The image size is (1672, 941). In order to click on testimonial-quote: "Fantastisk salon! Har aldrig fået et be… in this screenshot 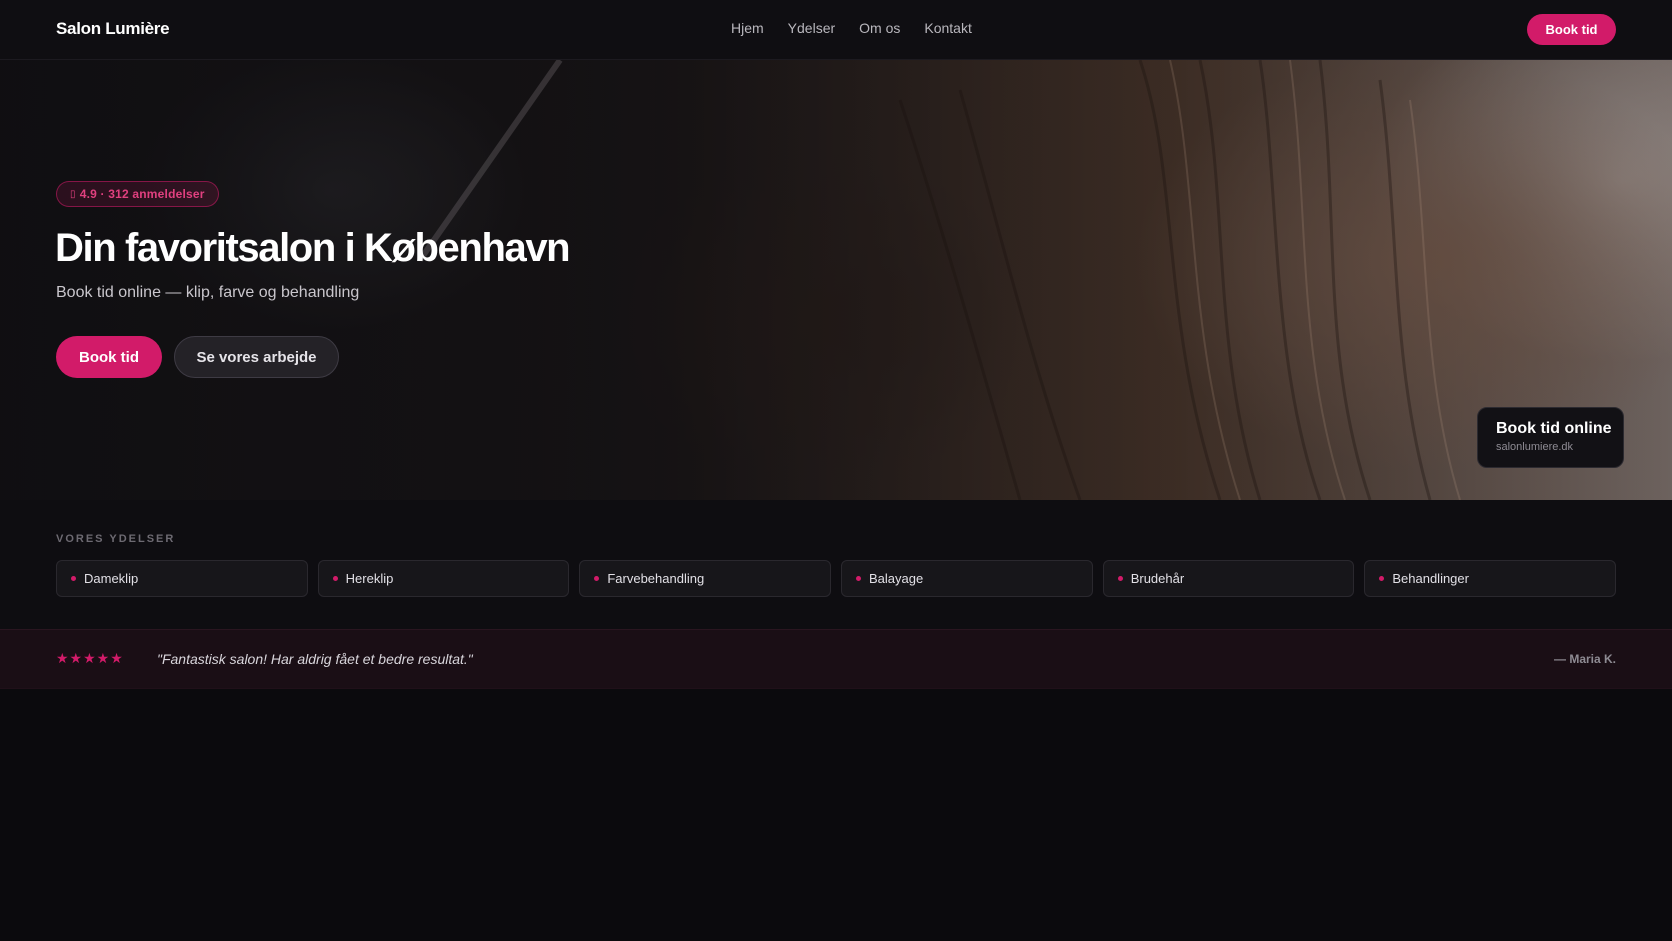, I will do `click(315, 659)`.